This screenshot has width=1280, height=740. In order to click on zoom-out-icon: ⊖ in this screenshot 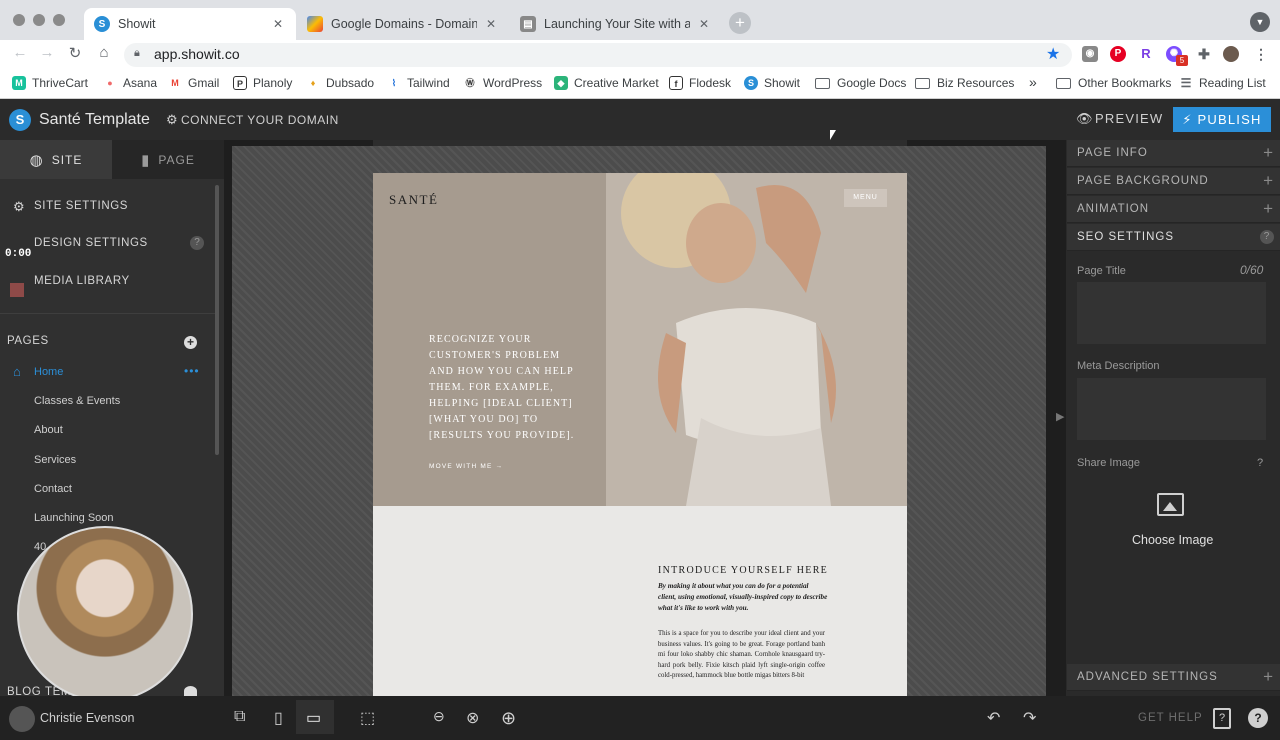, I will do `click(439, 716)`.